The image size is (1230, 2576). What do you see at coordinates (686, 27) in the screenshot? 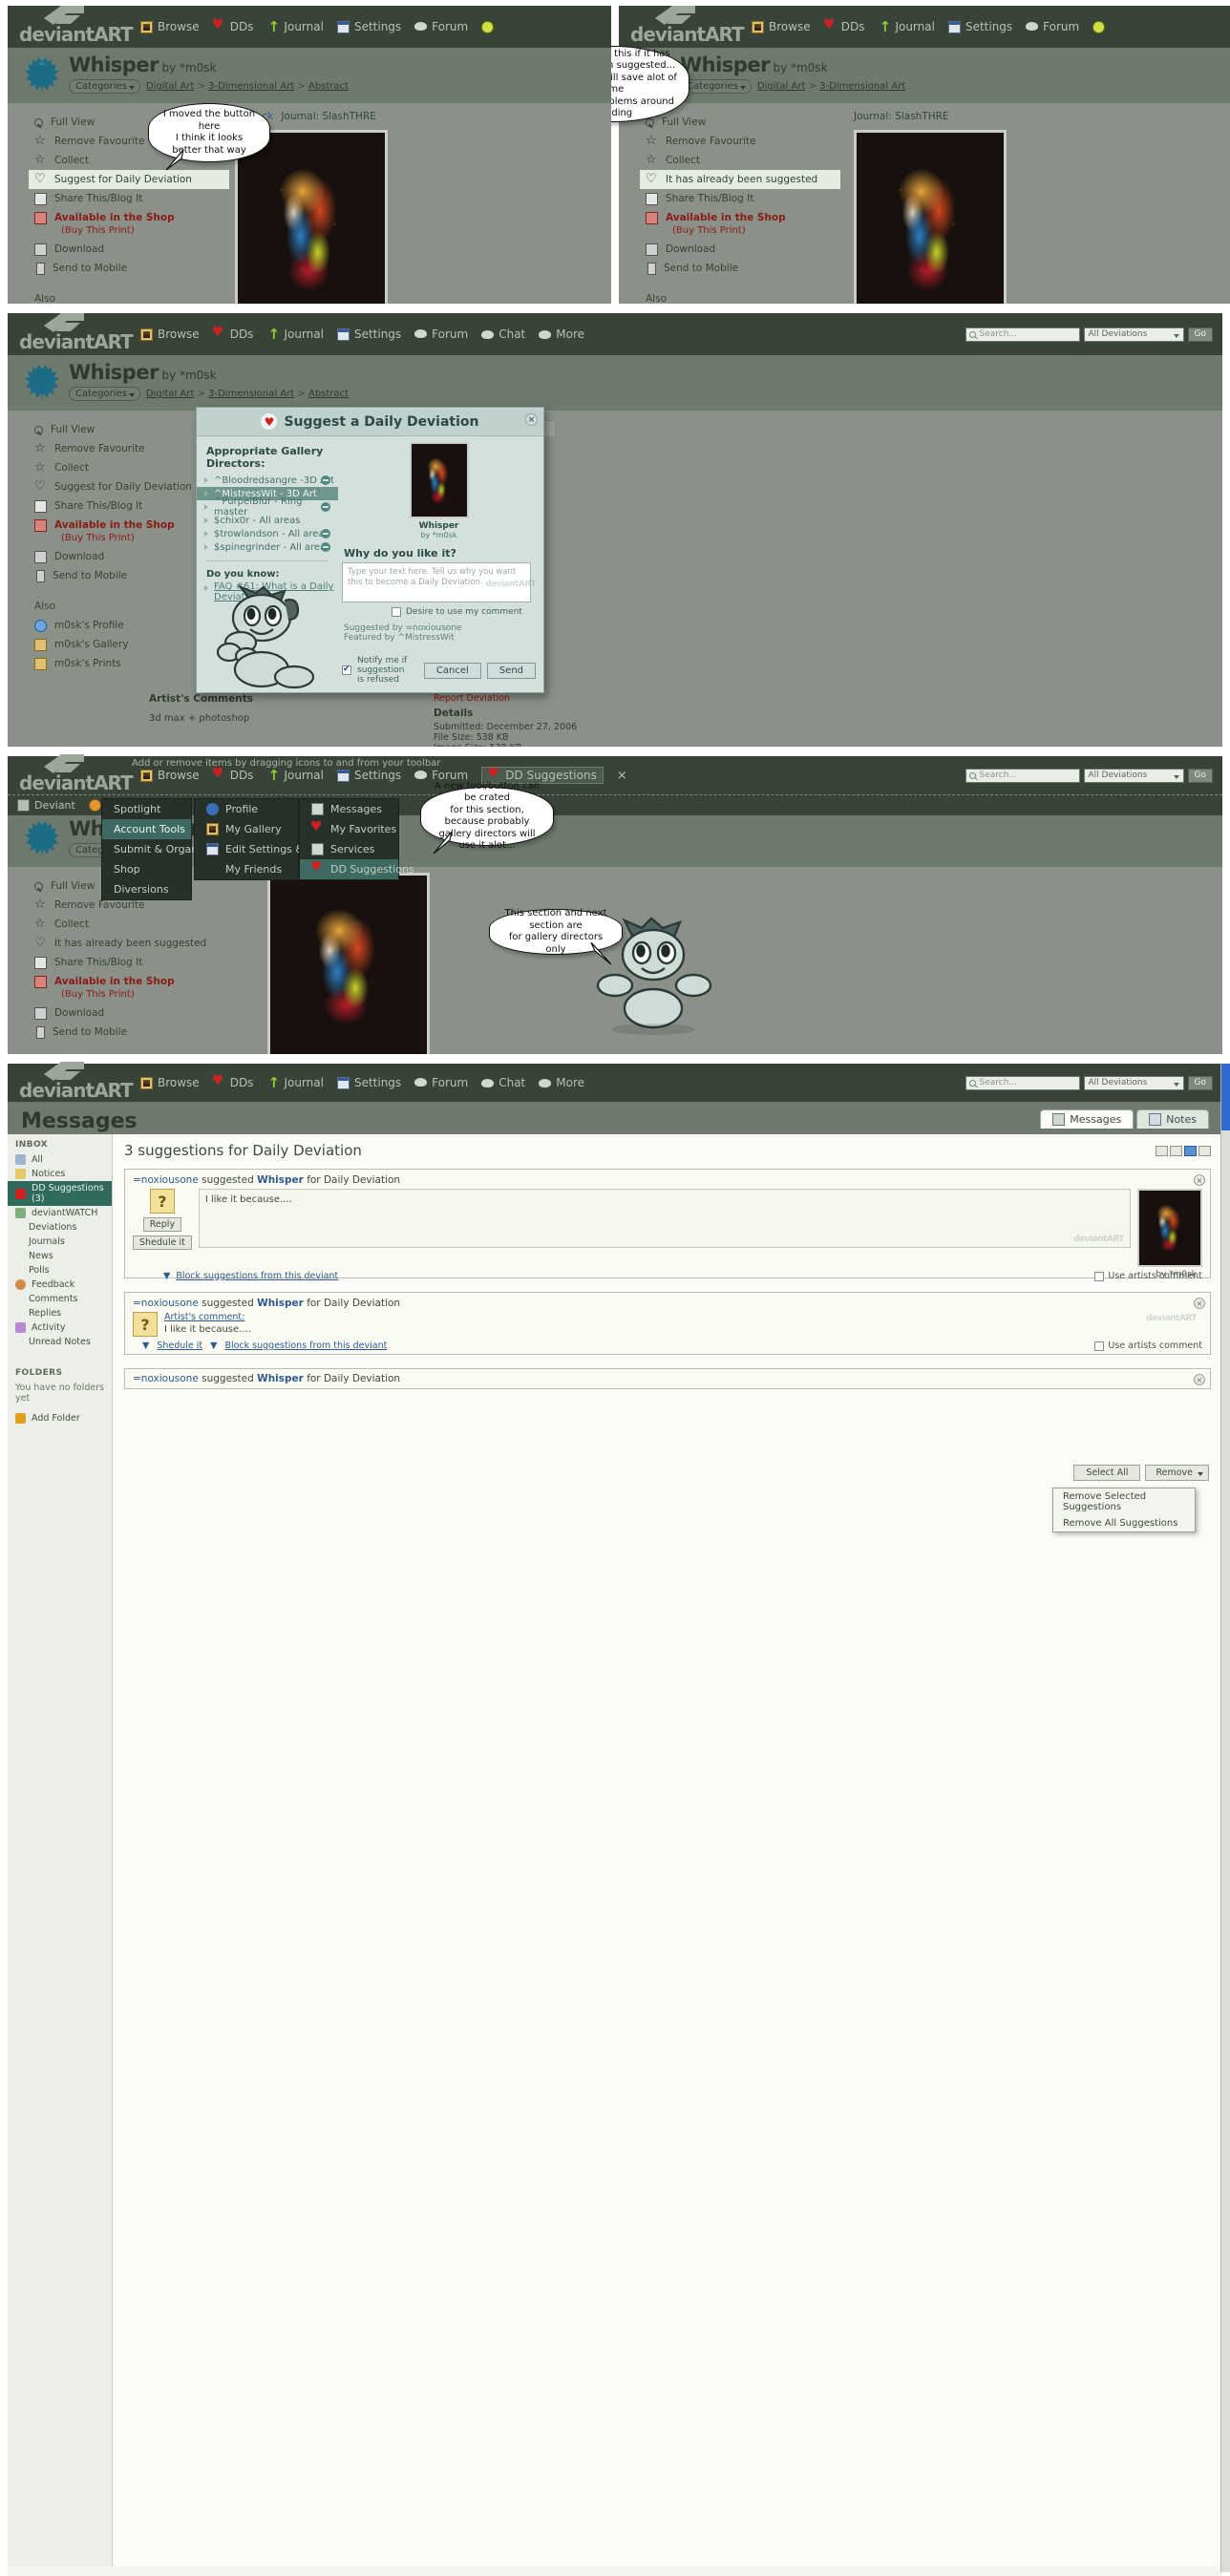
I see `deviantart-logo-2: deviantART` at bounding box center [686, 27].